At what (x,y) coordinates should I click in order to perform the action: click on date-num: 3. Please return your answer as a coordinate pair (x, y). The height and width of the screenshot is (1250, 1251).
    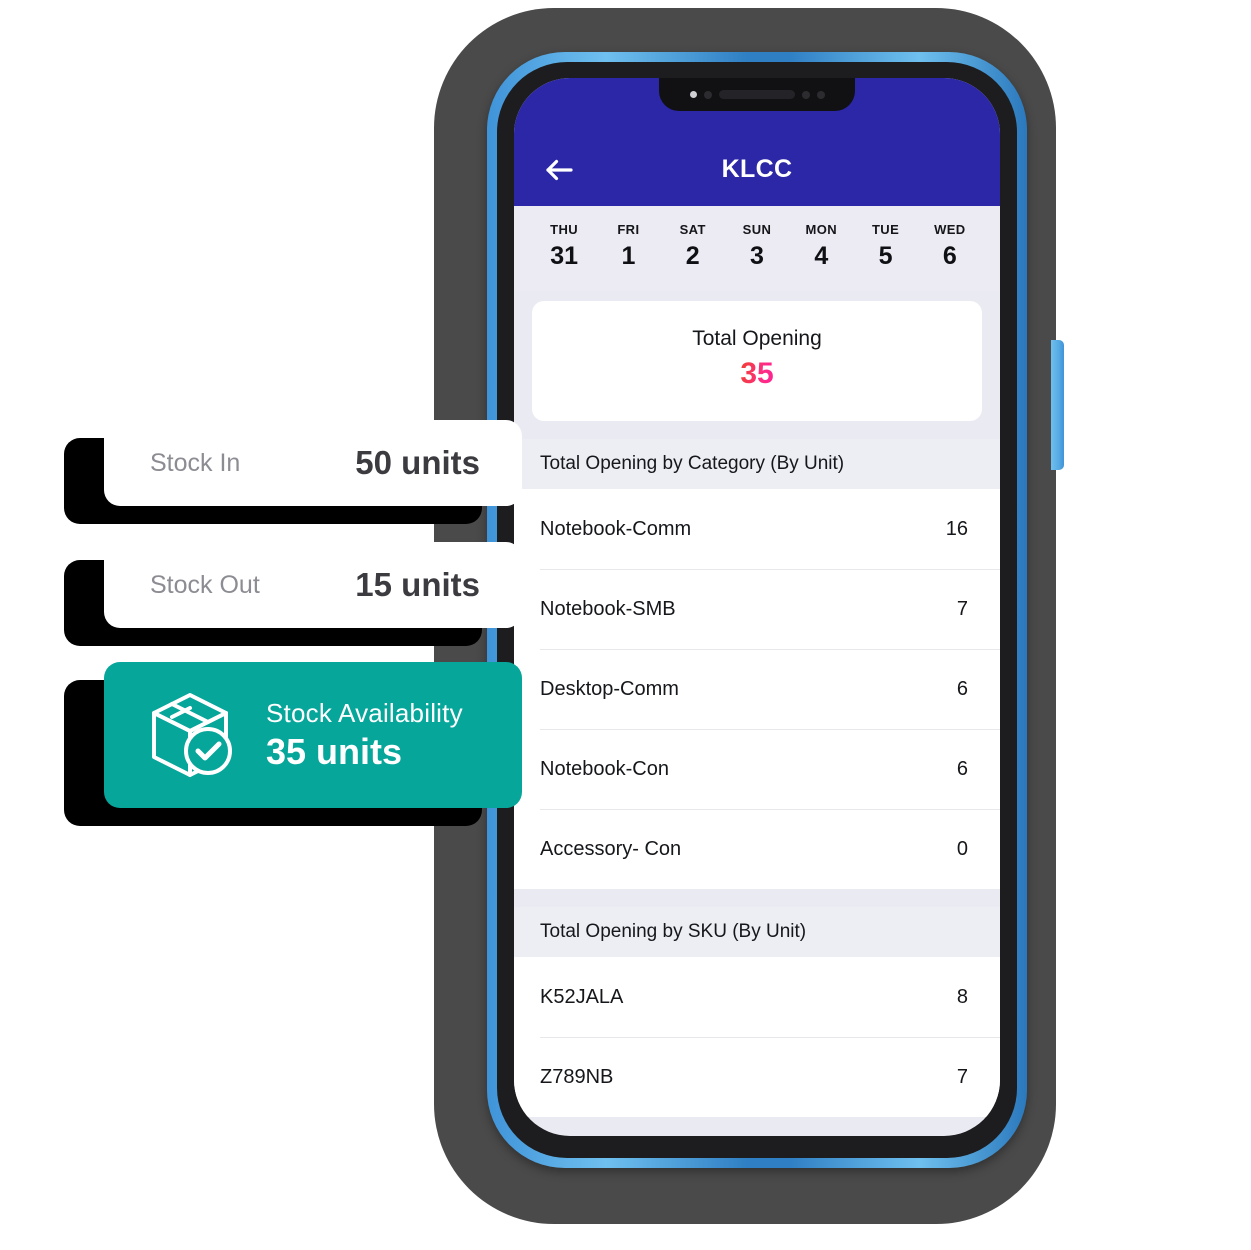
    Looking at the image, I should click on (757, 256).